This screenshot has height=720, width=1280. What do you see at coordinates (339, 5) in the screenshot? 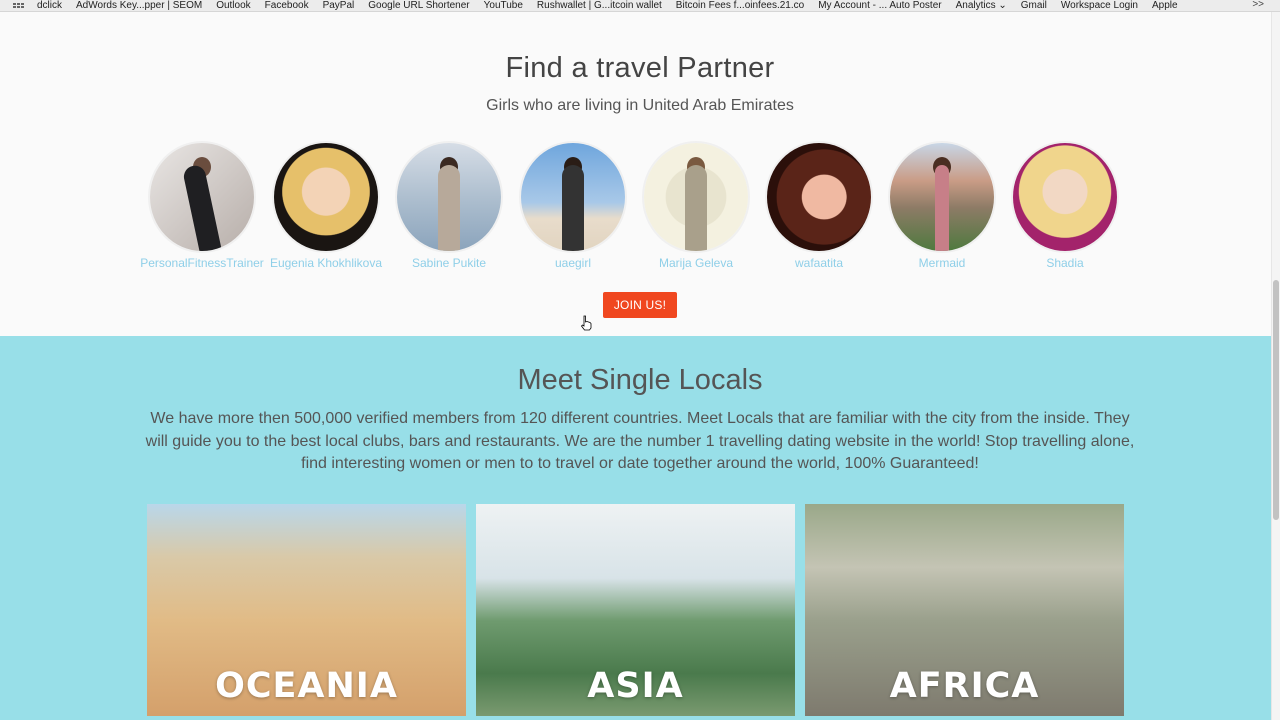
I see `bookmark-item: PayPal` at bounding box center [339, 5].